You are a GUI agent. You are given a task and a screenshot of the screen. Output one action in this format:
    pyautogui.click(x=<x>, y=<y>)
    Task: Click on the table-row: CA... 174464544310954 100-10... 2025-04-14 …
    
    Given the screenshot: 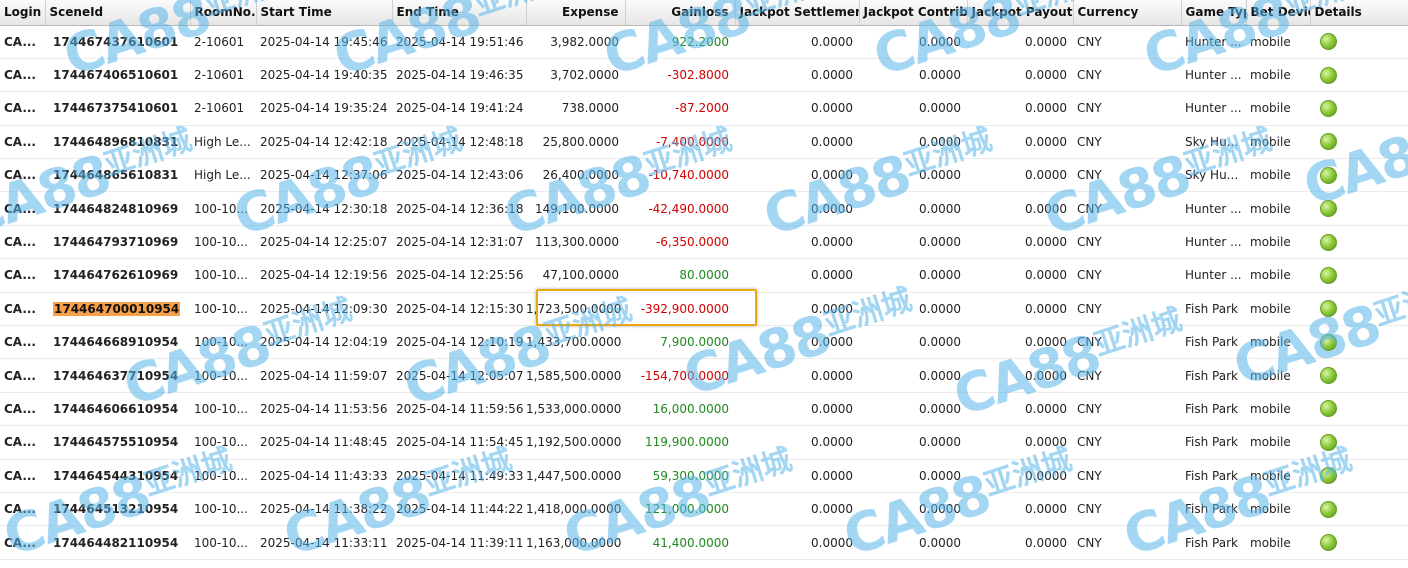 What is the action you would take?
    pyautogui.click(x=704, y=476)
    